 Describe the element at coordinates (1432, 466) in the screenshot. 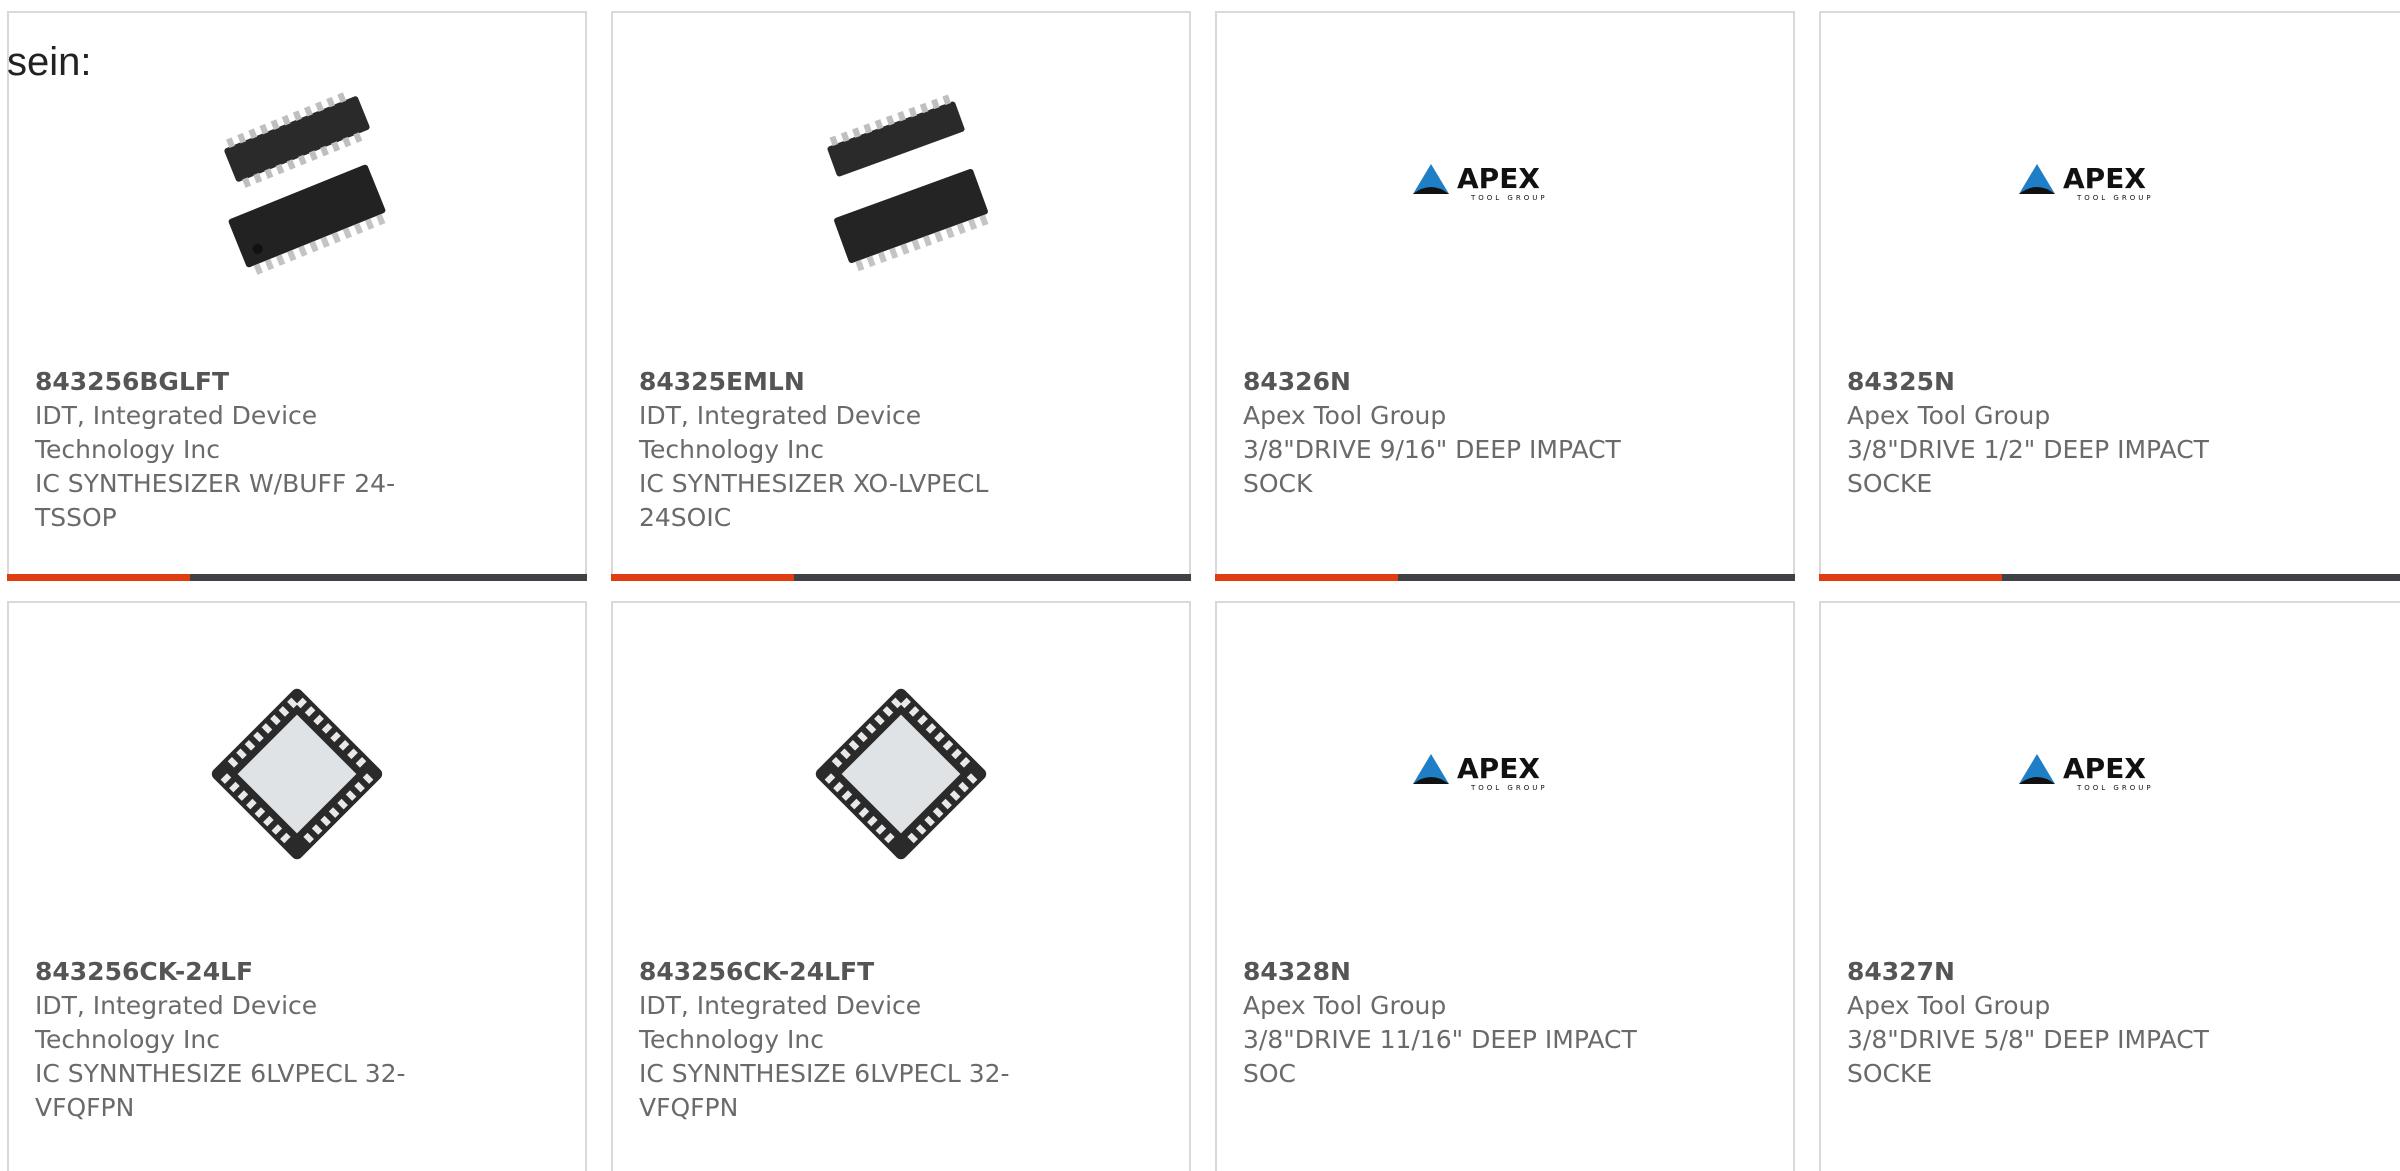

I see `description: 3/8"DRIVE 9/16" DEEP IMPACT SOCK` at that location.